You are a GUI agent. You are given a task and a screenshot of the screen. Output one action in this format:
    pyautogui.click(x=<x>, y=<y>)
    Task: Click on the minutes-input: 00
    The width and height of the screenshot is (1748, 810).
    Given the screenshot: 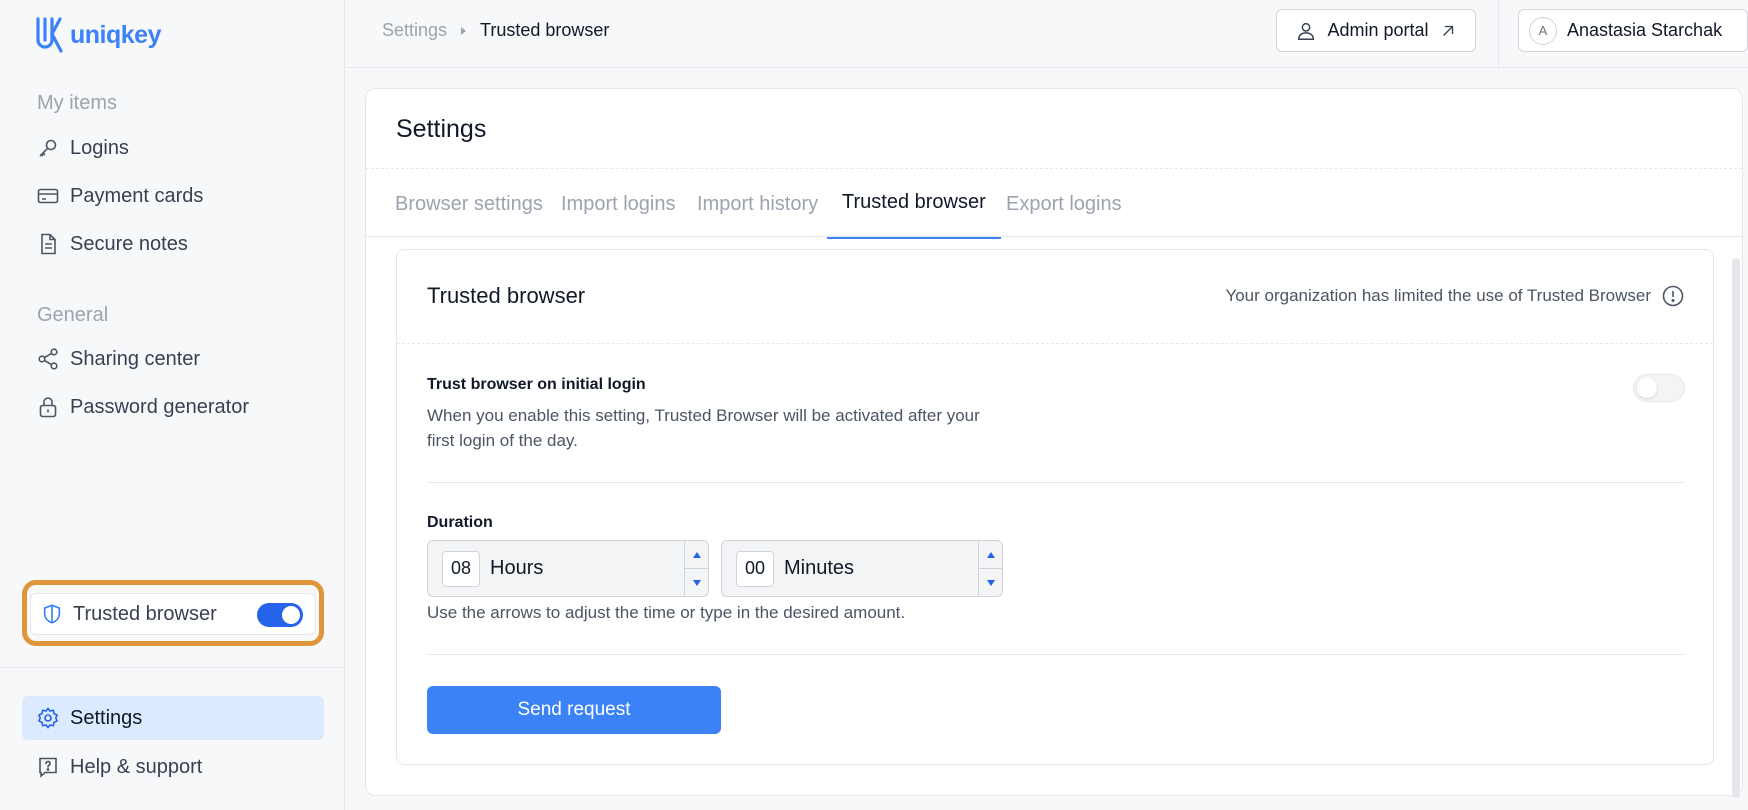 What is the action you would take?
    pyautogui.click(x=755, y=568)
    